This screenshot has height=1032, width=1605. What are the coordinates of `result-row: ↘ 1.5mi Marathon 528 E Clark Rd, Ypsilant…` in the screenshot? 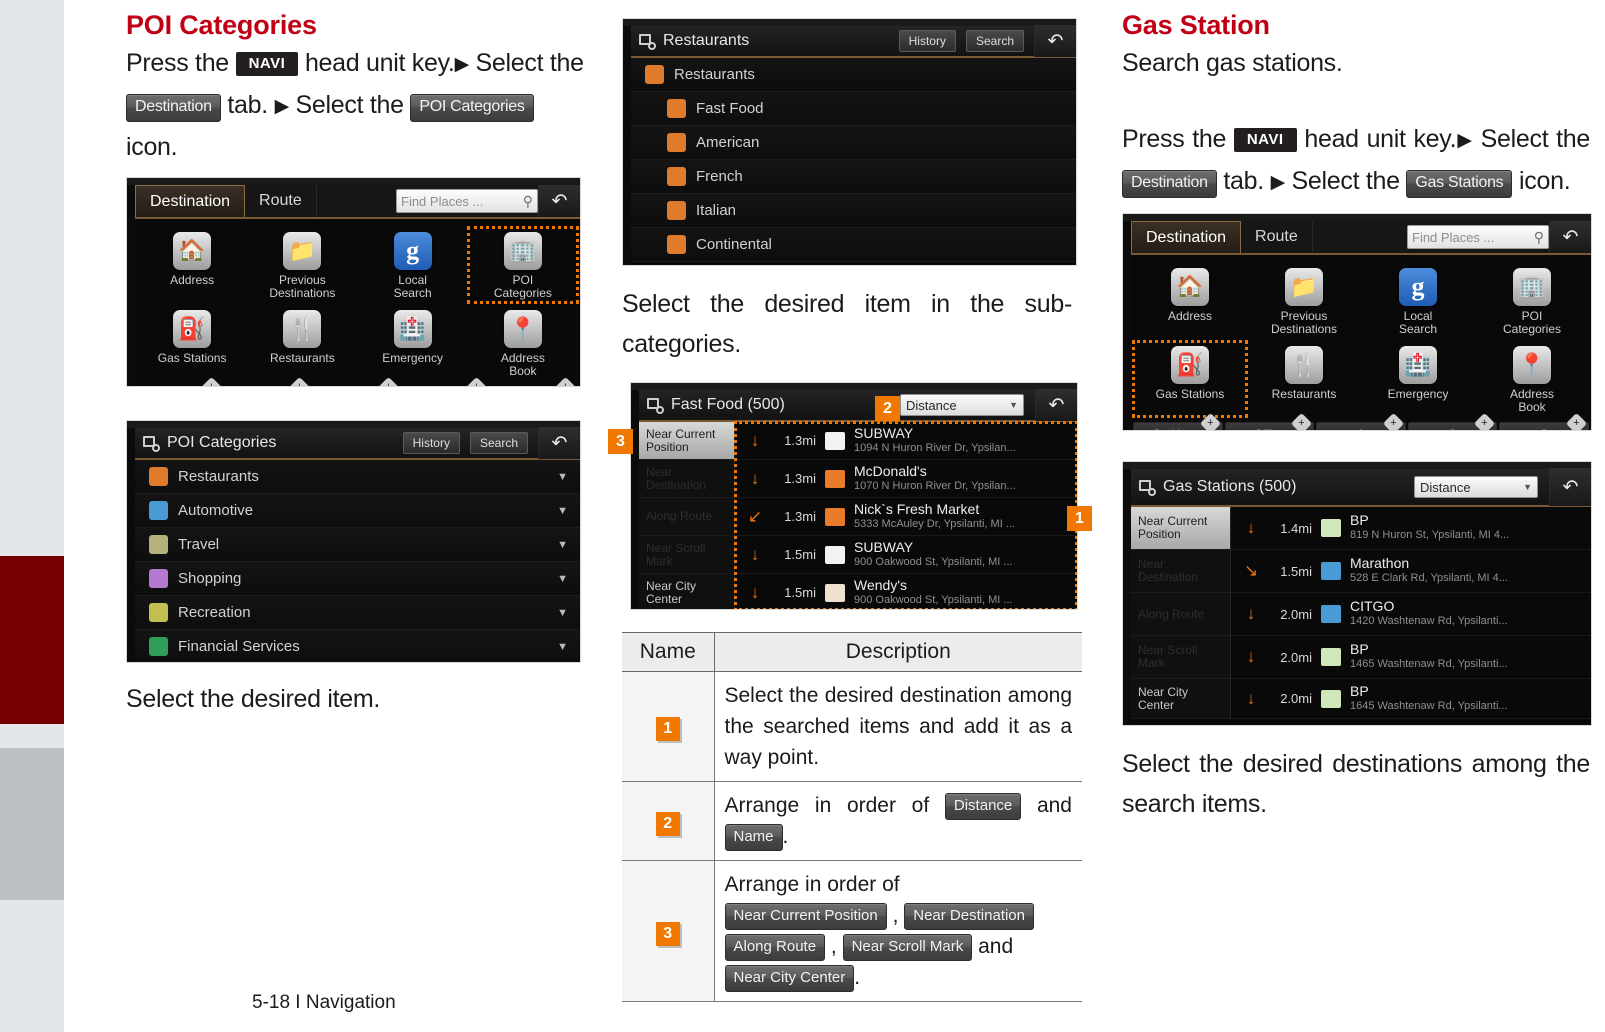 It's located at (1411, 571).